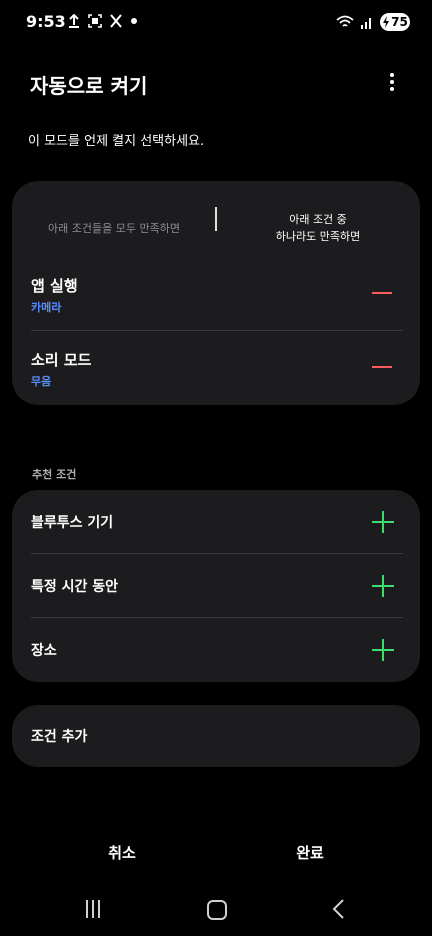 This screenshot has width=432, height=936. What do you see at coordinates (54, 474) in the screenshot?
I see `recommended-section-label: 추천 조건` at bounding box center [54, 474].